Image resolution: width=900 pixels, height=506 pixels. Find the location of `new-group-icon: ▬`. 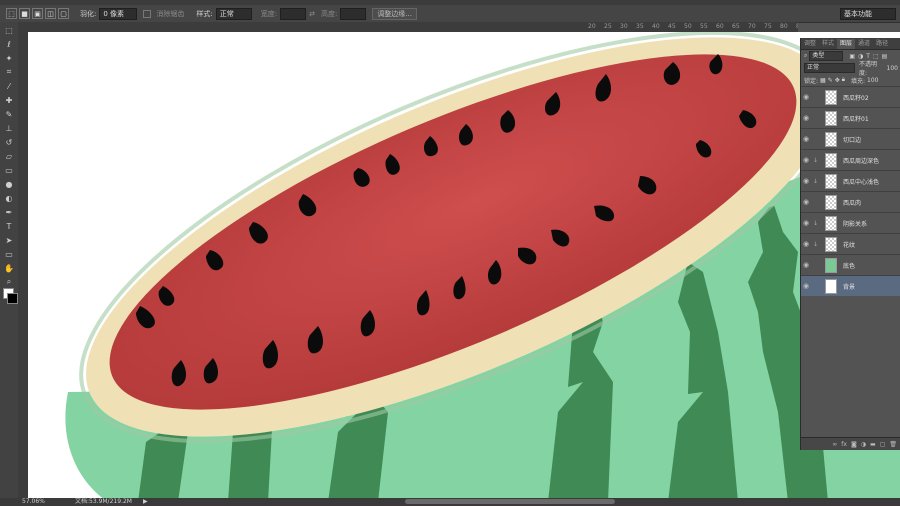

new-group-icon: ▬ is located at coordinates (873, 444).